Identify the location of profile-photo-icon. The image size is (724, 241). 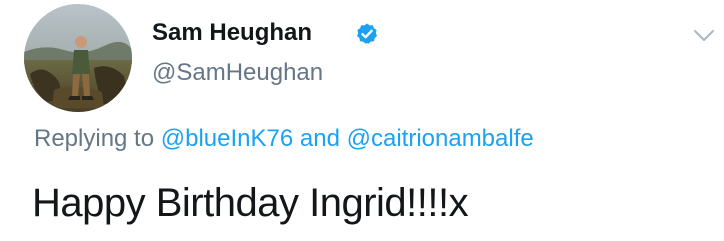
(78, 58).